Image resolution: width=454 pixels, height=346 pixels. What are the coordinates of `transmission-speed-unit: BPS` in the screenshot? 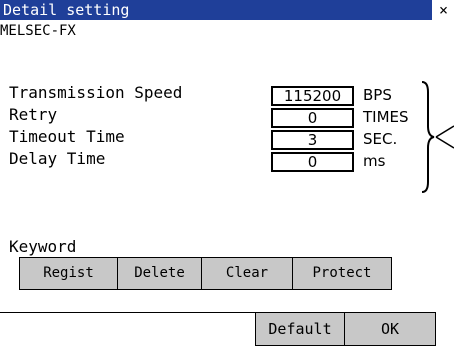 It's located at (377, 95).